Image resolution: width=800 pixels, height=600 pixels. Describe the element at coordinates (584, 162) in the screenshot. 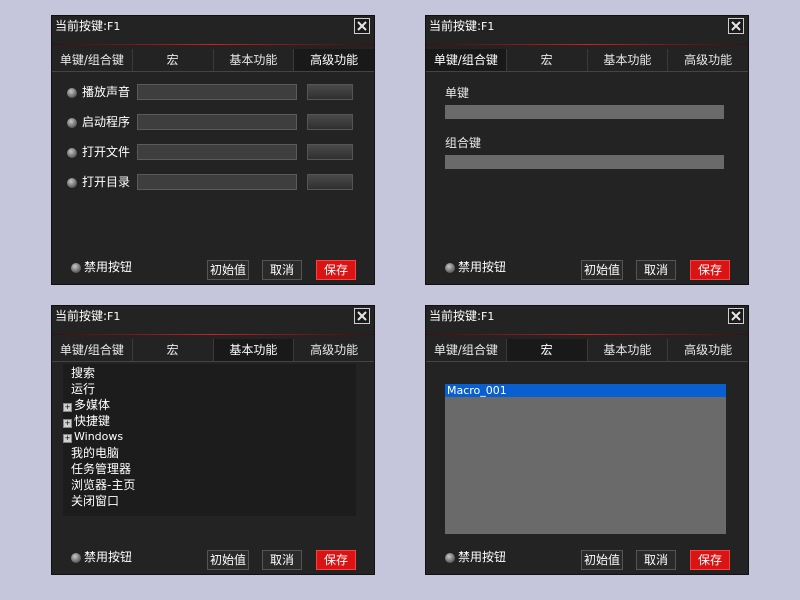

I see `combo-key-field` at that location.